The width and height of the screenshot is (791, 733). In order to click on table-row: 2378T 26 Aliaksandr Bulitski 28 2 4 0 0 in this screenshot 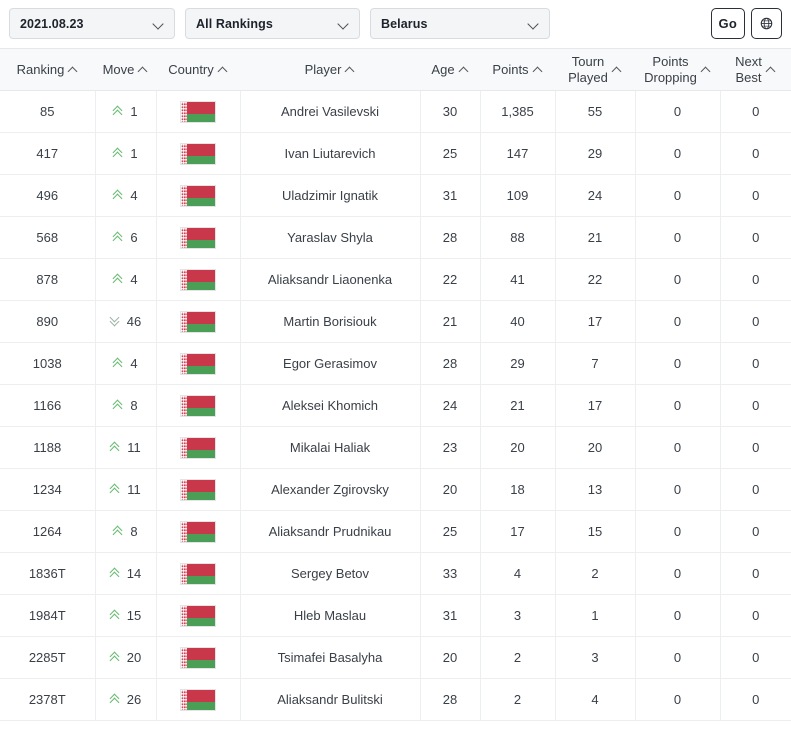, I will do `click(395, 699)`.